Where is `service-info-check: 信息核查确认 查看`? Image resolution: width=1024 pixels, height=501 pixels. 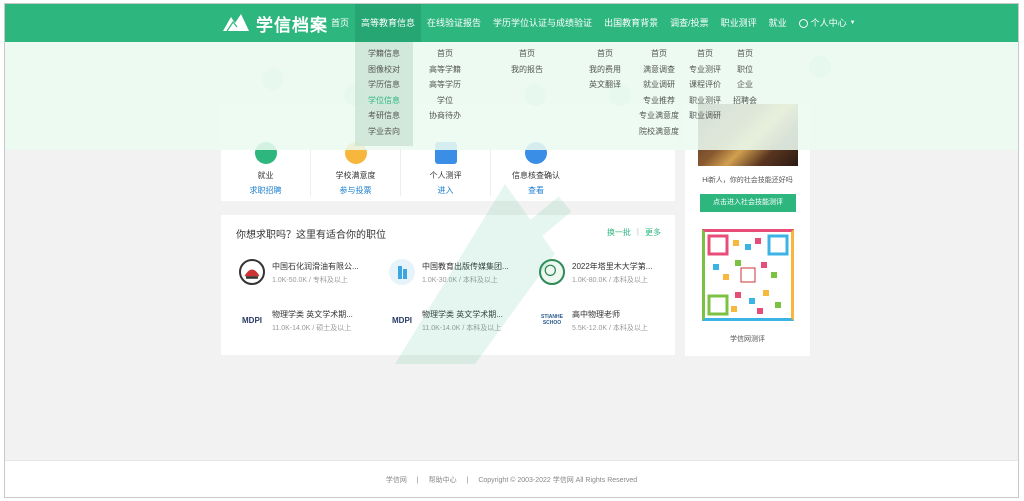
service-info-check: 信息核查确认 查看 is located at coordinates (536, 169).